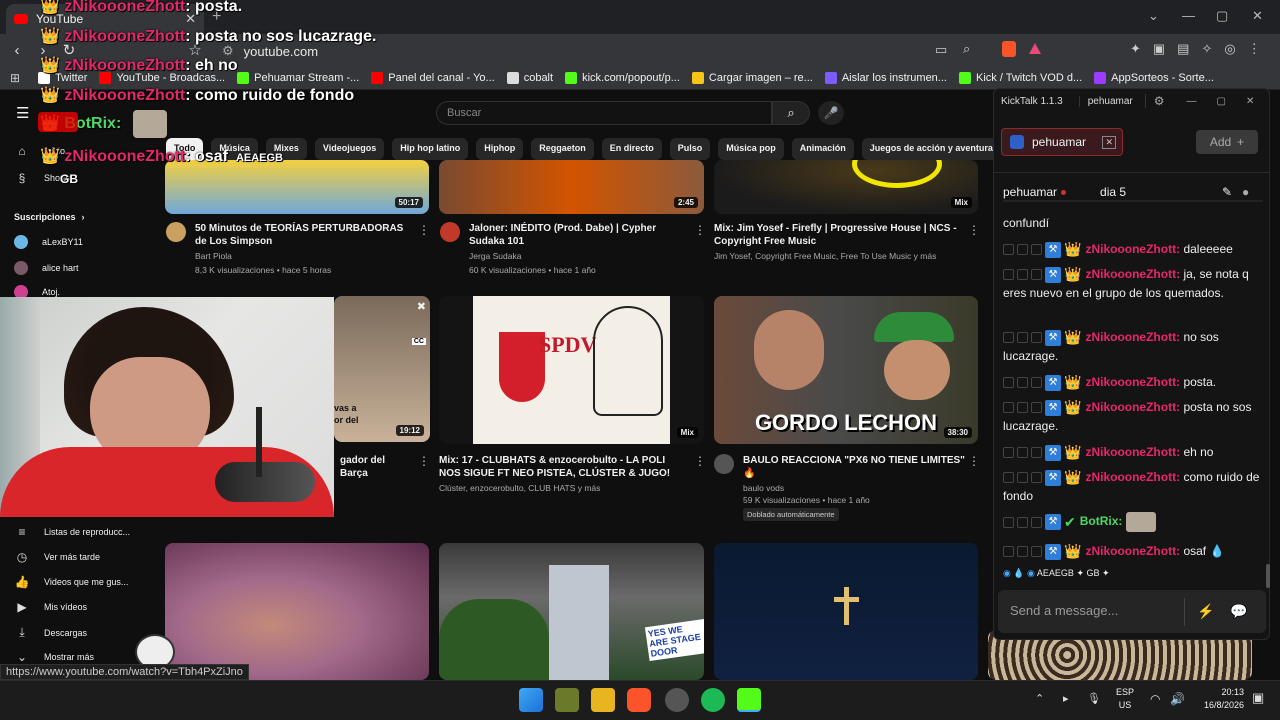 The height and width of the screenshot is (720, 1280). What do you see at coordinates (751, 149) in the screenshot?
I see `chip-9: Música pop` at bounding box center [751, 149].